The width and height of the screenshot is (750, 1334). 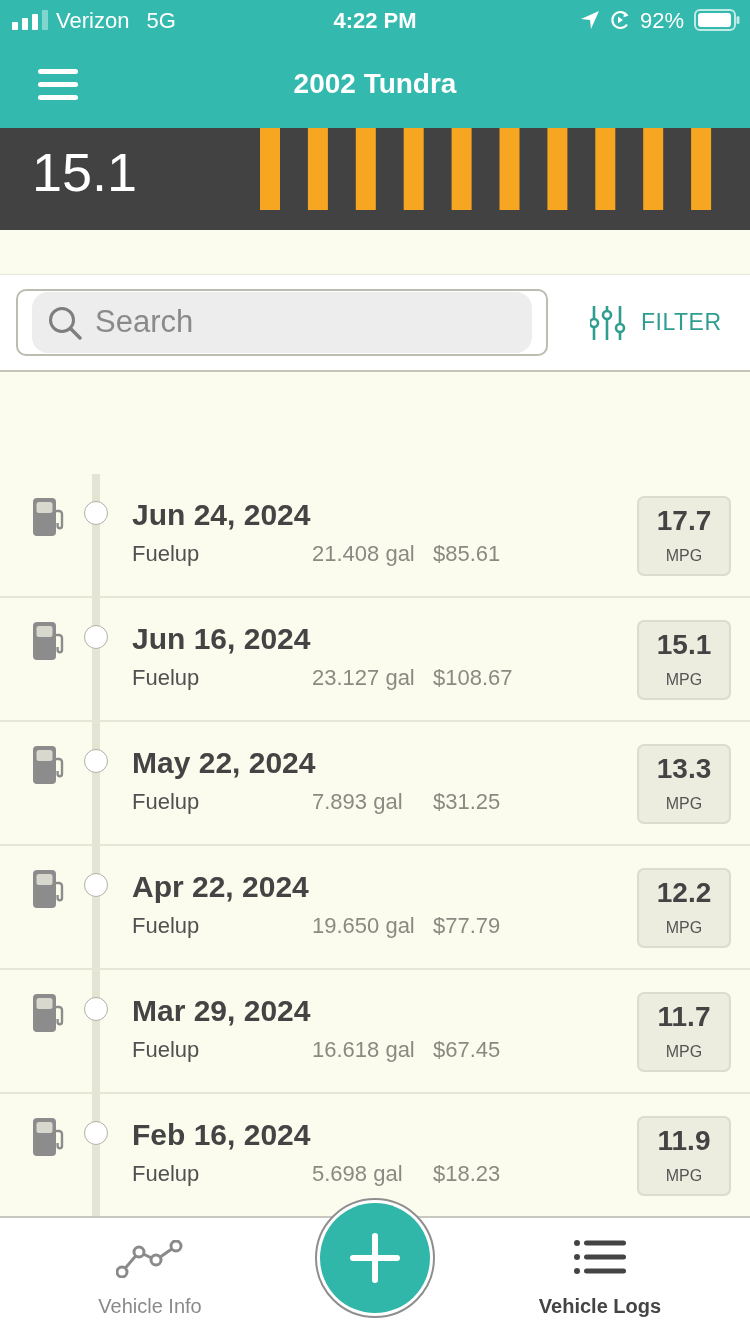 What do you see at coordinates (375, 784) in the screenshot?
I see `log-entry: May 22, 2024 Fuelup 7.893 gal $31.25 13.3 MPG` at bounding box center [375, 784].